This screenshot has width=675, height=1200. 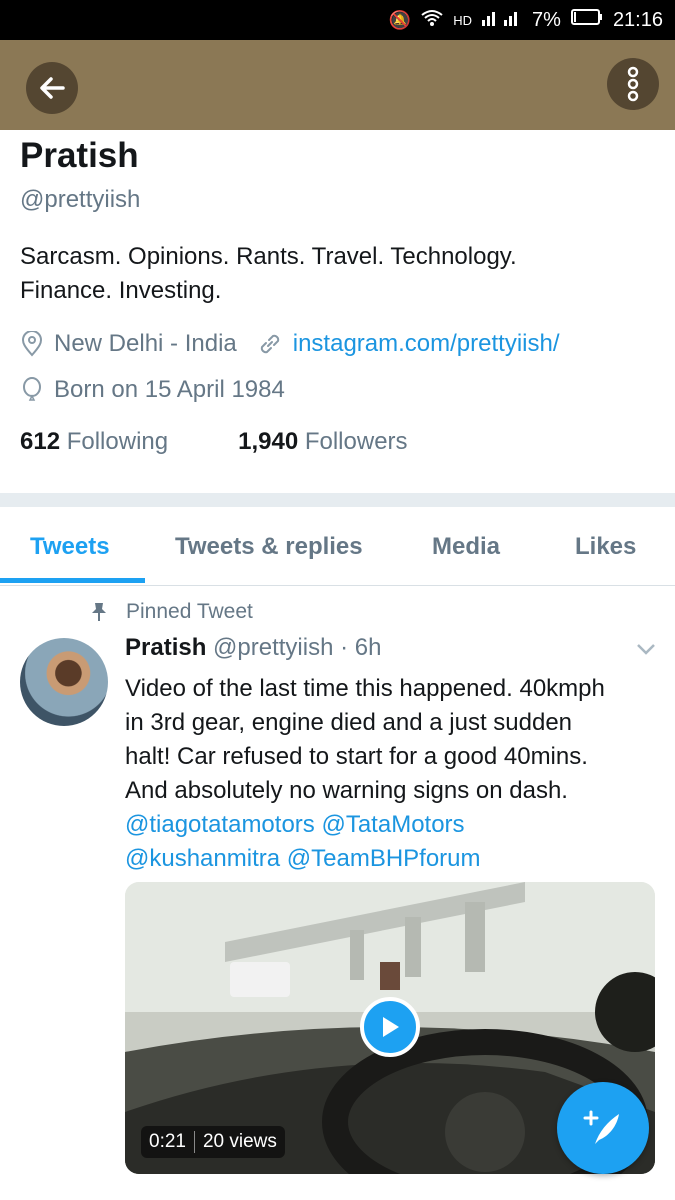 I want to click on pinned-tweet-label: Pinned Tweet, so click(x=171, y=612).